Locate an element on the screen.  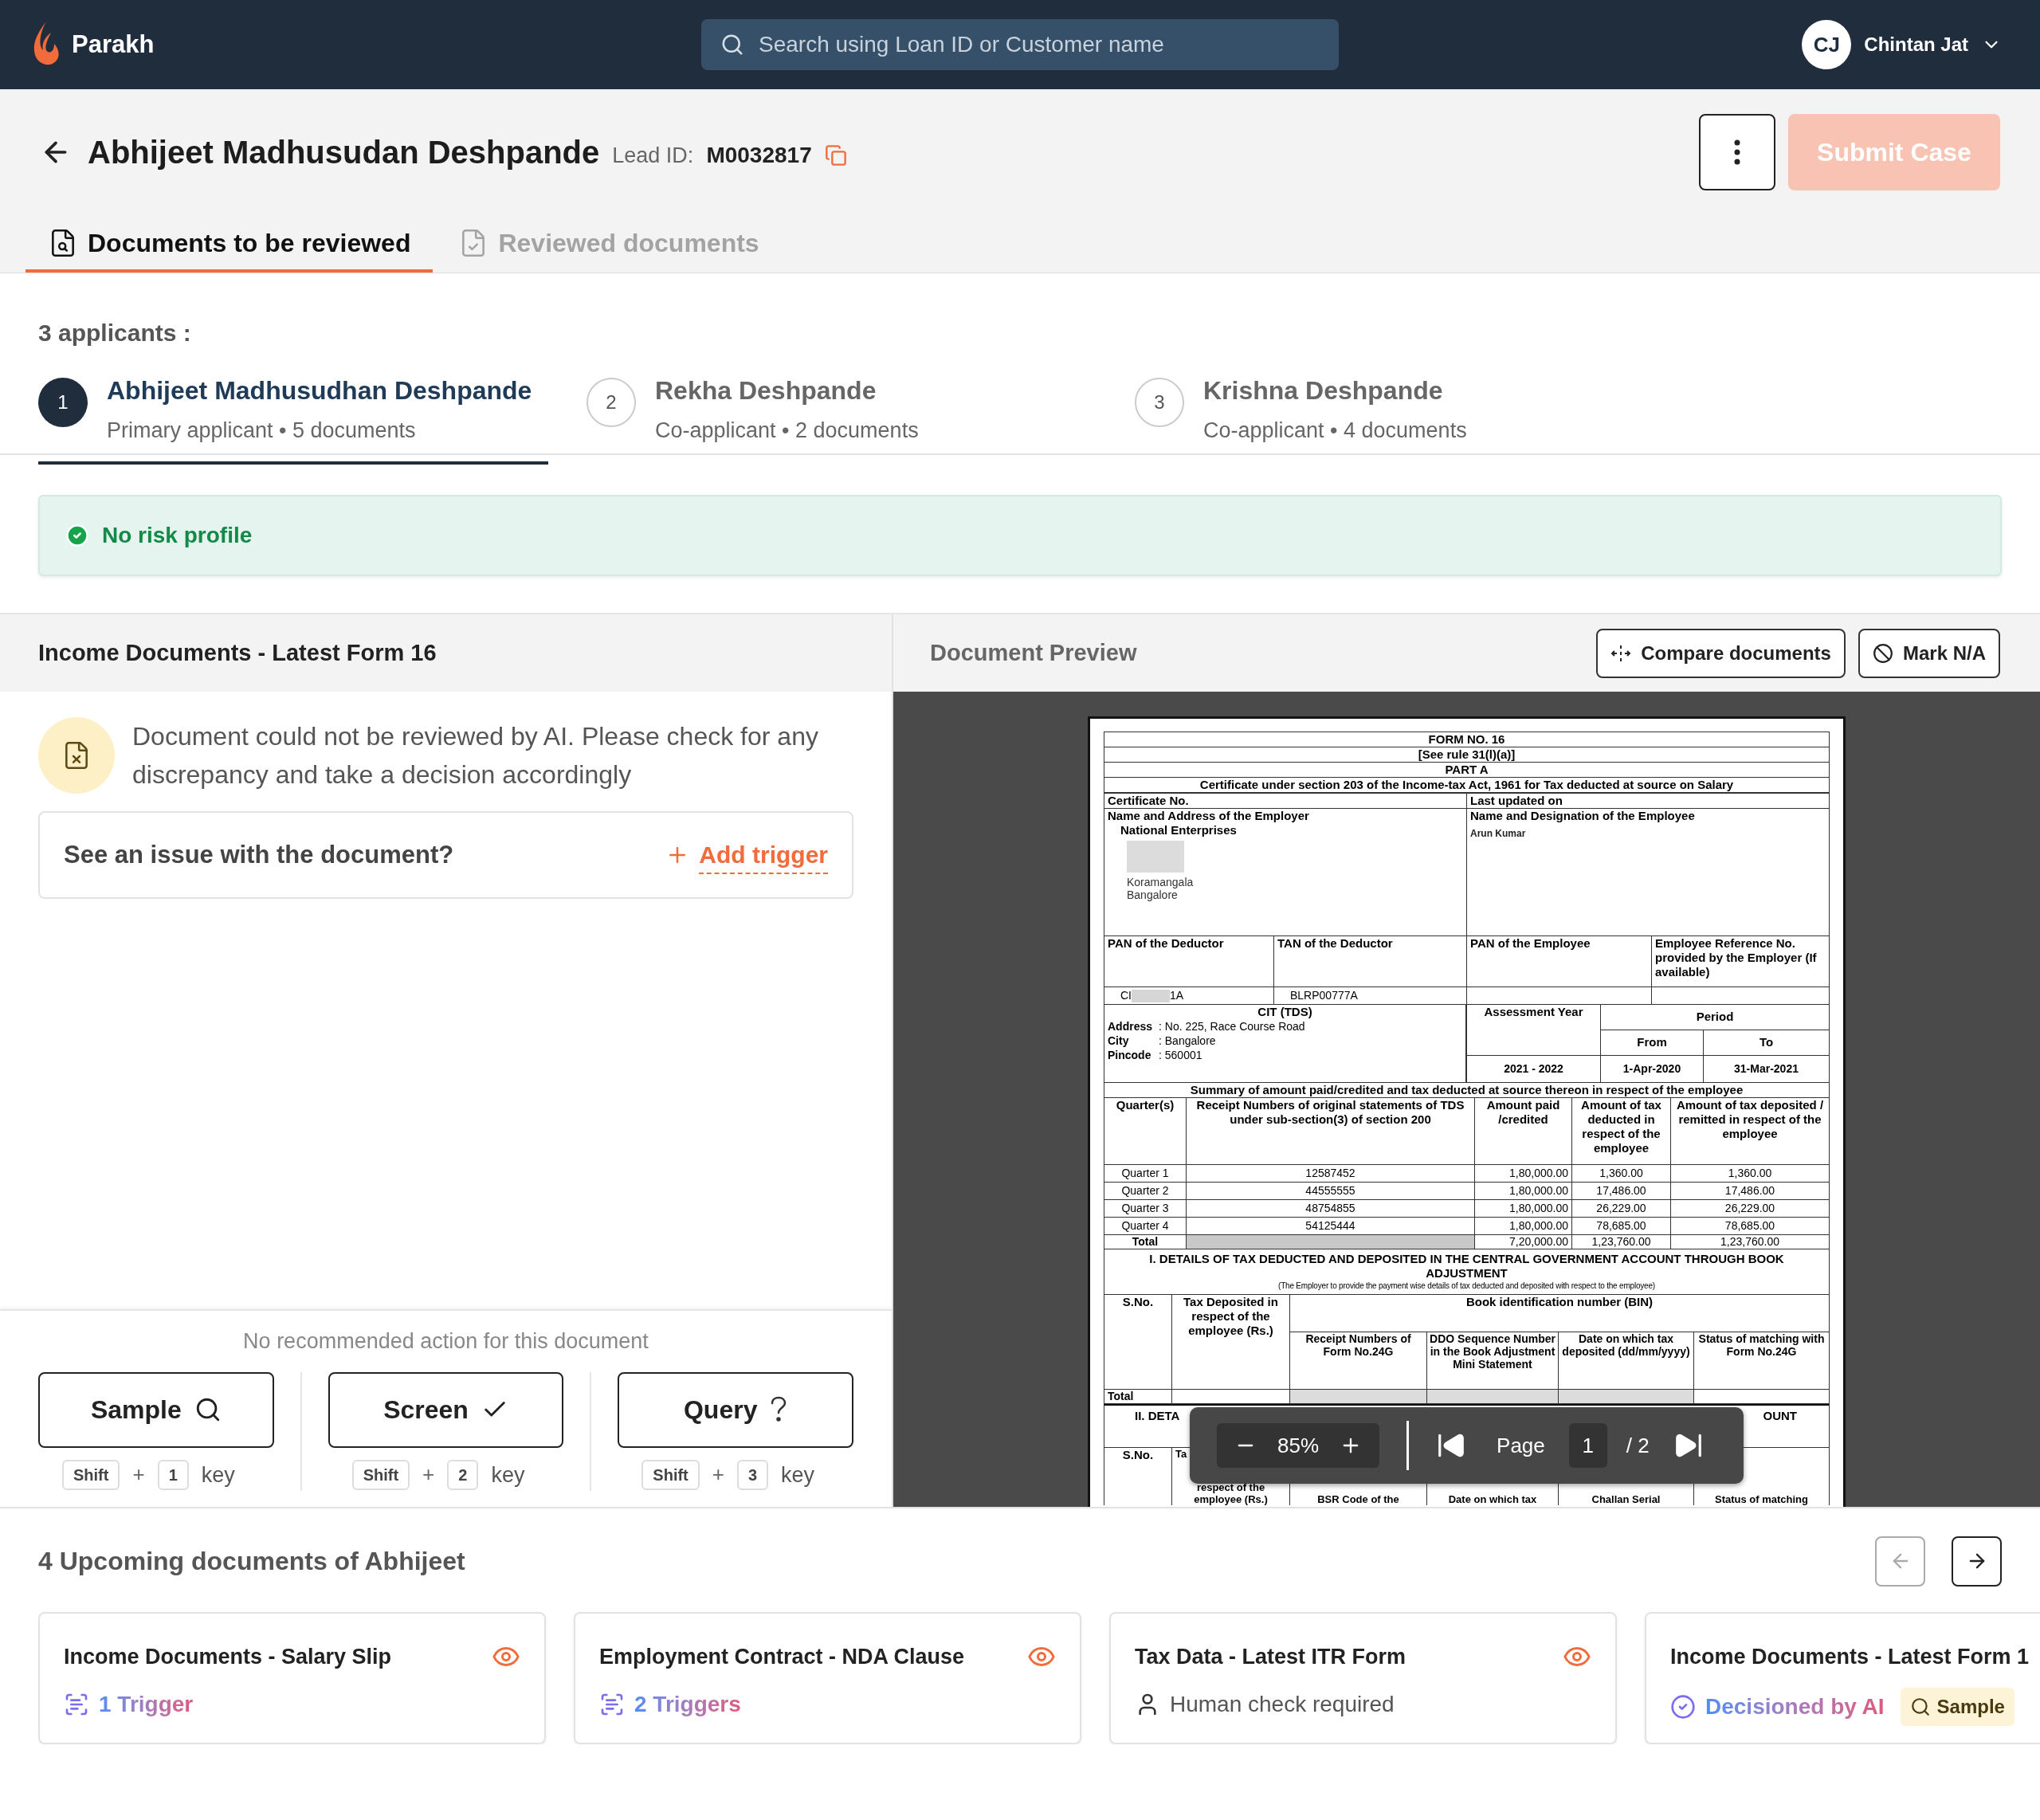
document-card: Income Documents - Latest Form 1 Decisioned by AI Sample is located at coordinates (1842, 1678).